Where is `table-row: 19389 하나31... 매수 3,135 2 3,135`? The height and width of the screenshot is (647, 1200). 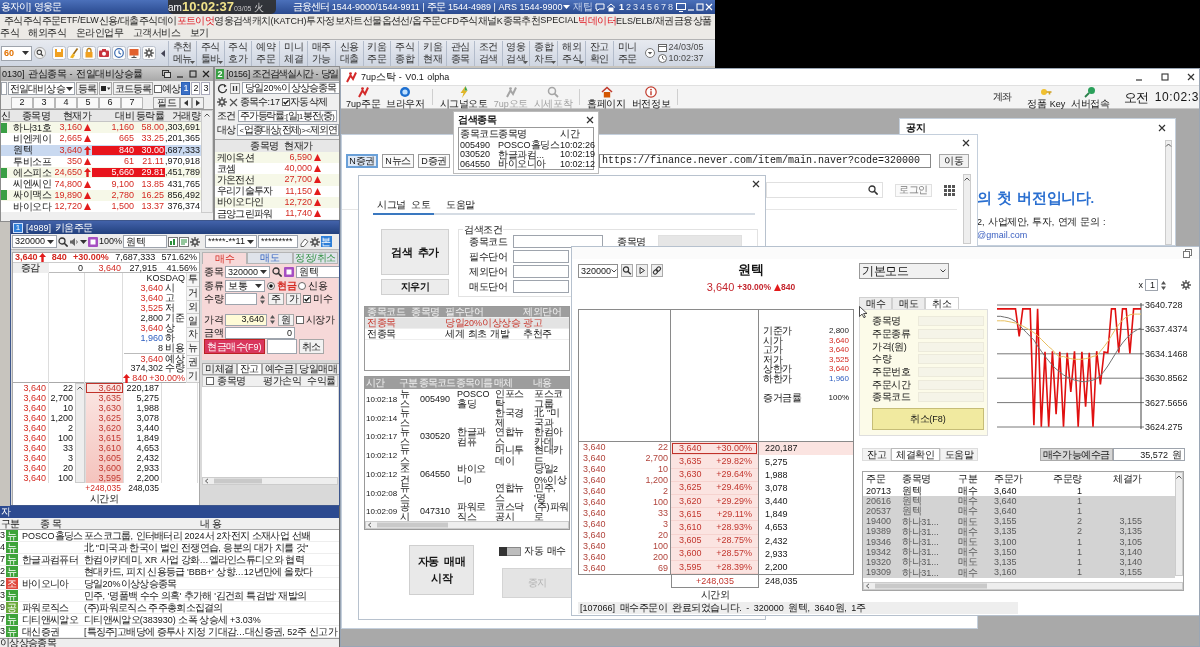
table-row: 19389 하나31... 매수 3,135 2 3,135 is located at coordinates (1019, 531).